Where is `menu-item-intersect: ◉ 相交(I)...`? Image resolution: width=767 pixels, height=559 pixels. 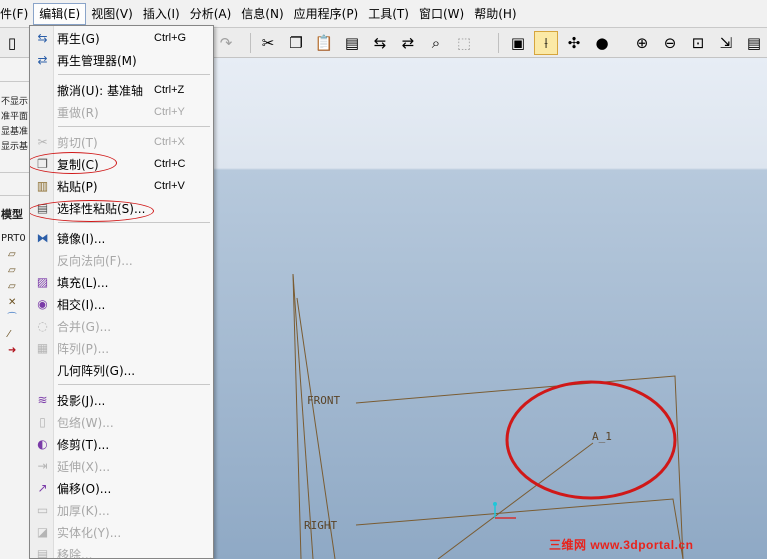
menu-item-intersect: ◉ 相交(I)... is located at coordinates (121, 304).